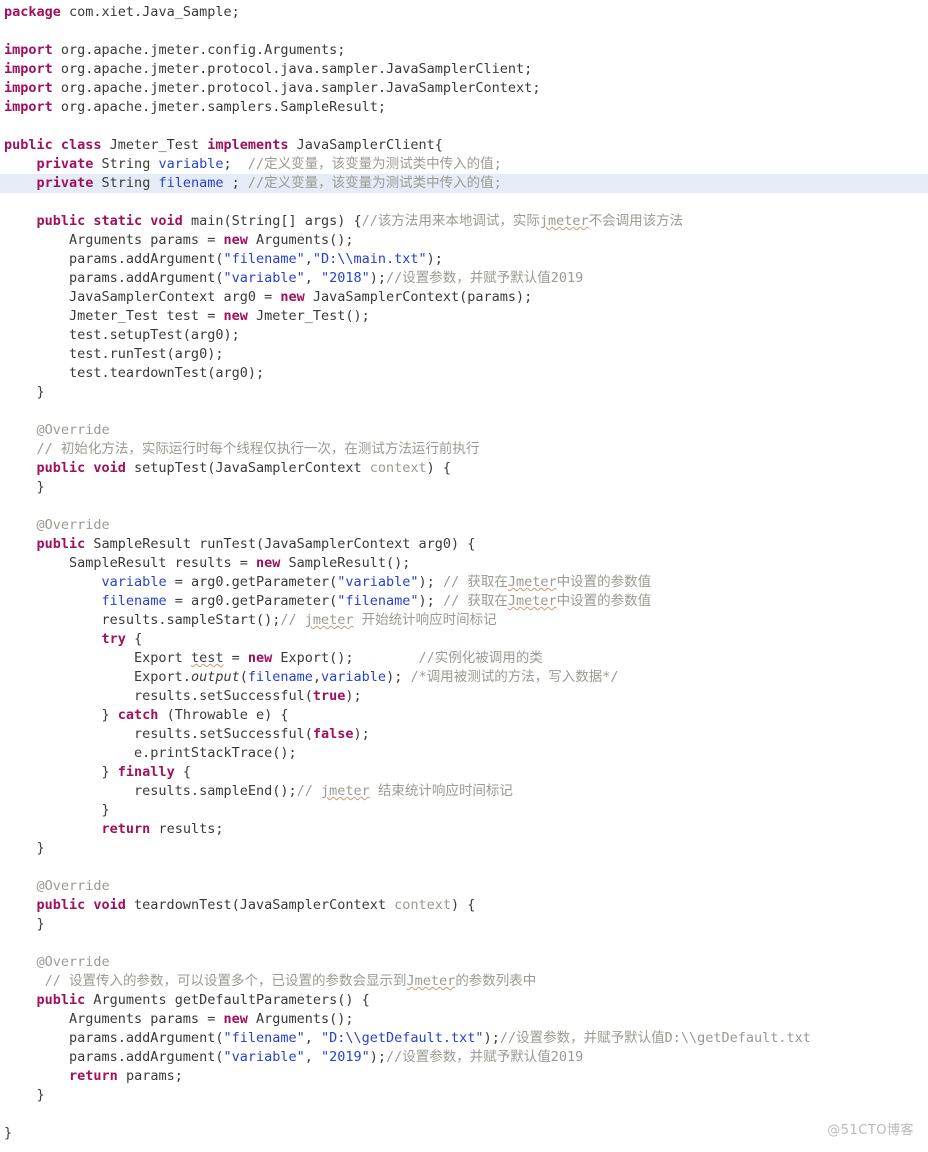 The height and width of the screenshot is (1152, 928). Describe the element at coordinates (450, 221) in the screenshot. I see `code-token: //该方法用来本地调试，实际` at that location.